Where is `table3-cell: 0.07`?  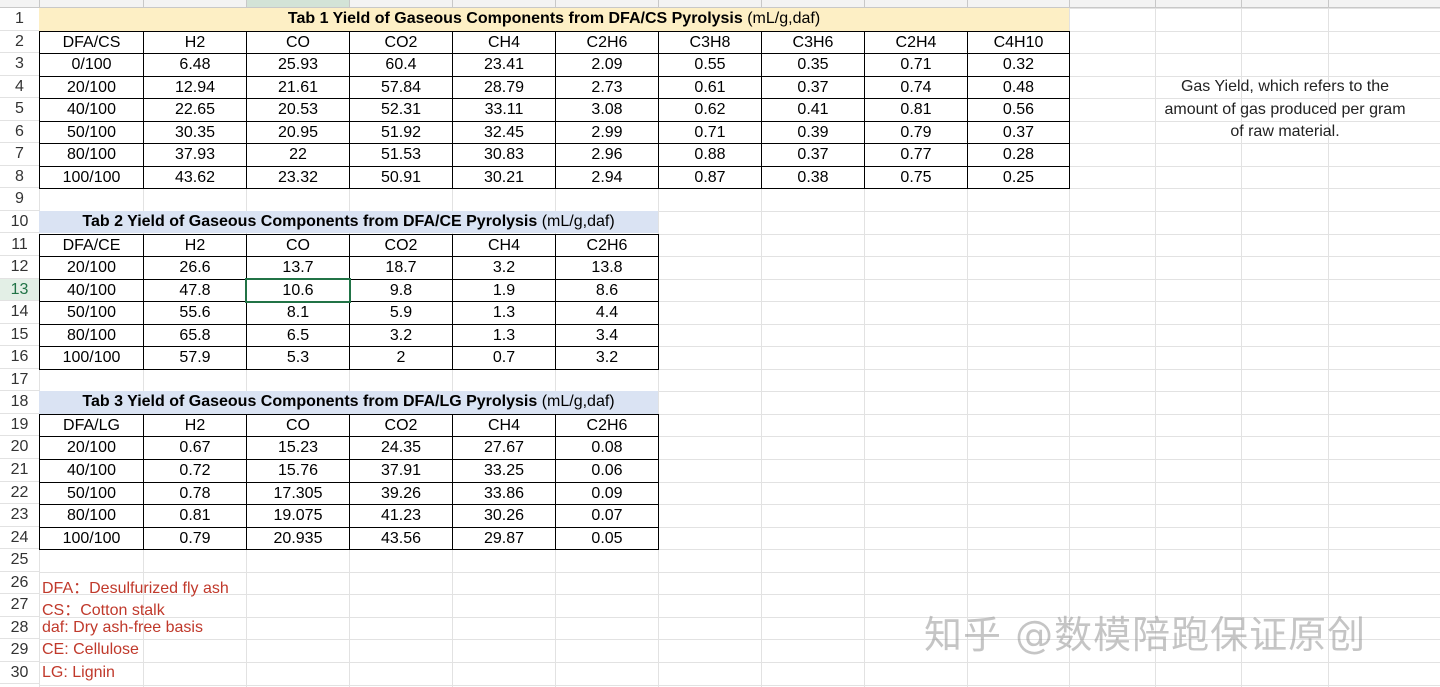
table3-cell: 0.07 is located at coordinates (607, 516).